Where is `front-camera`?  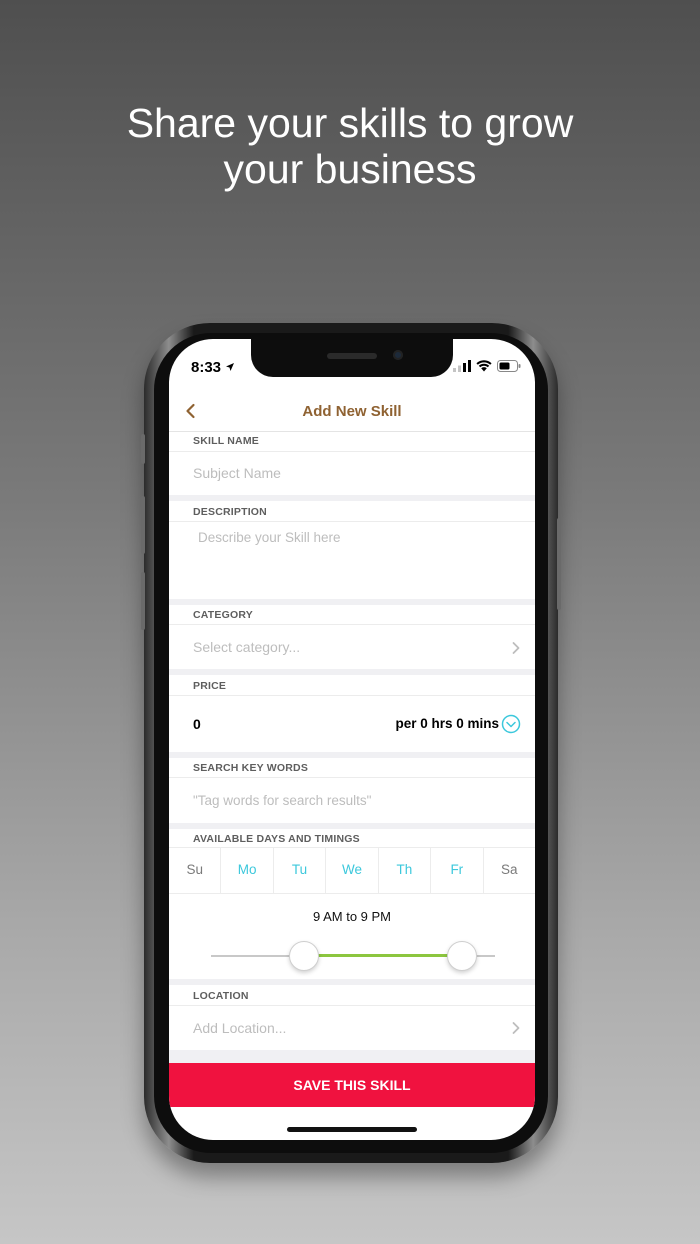 front-camera is located at coordinates (398, 355).